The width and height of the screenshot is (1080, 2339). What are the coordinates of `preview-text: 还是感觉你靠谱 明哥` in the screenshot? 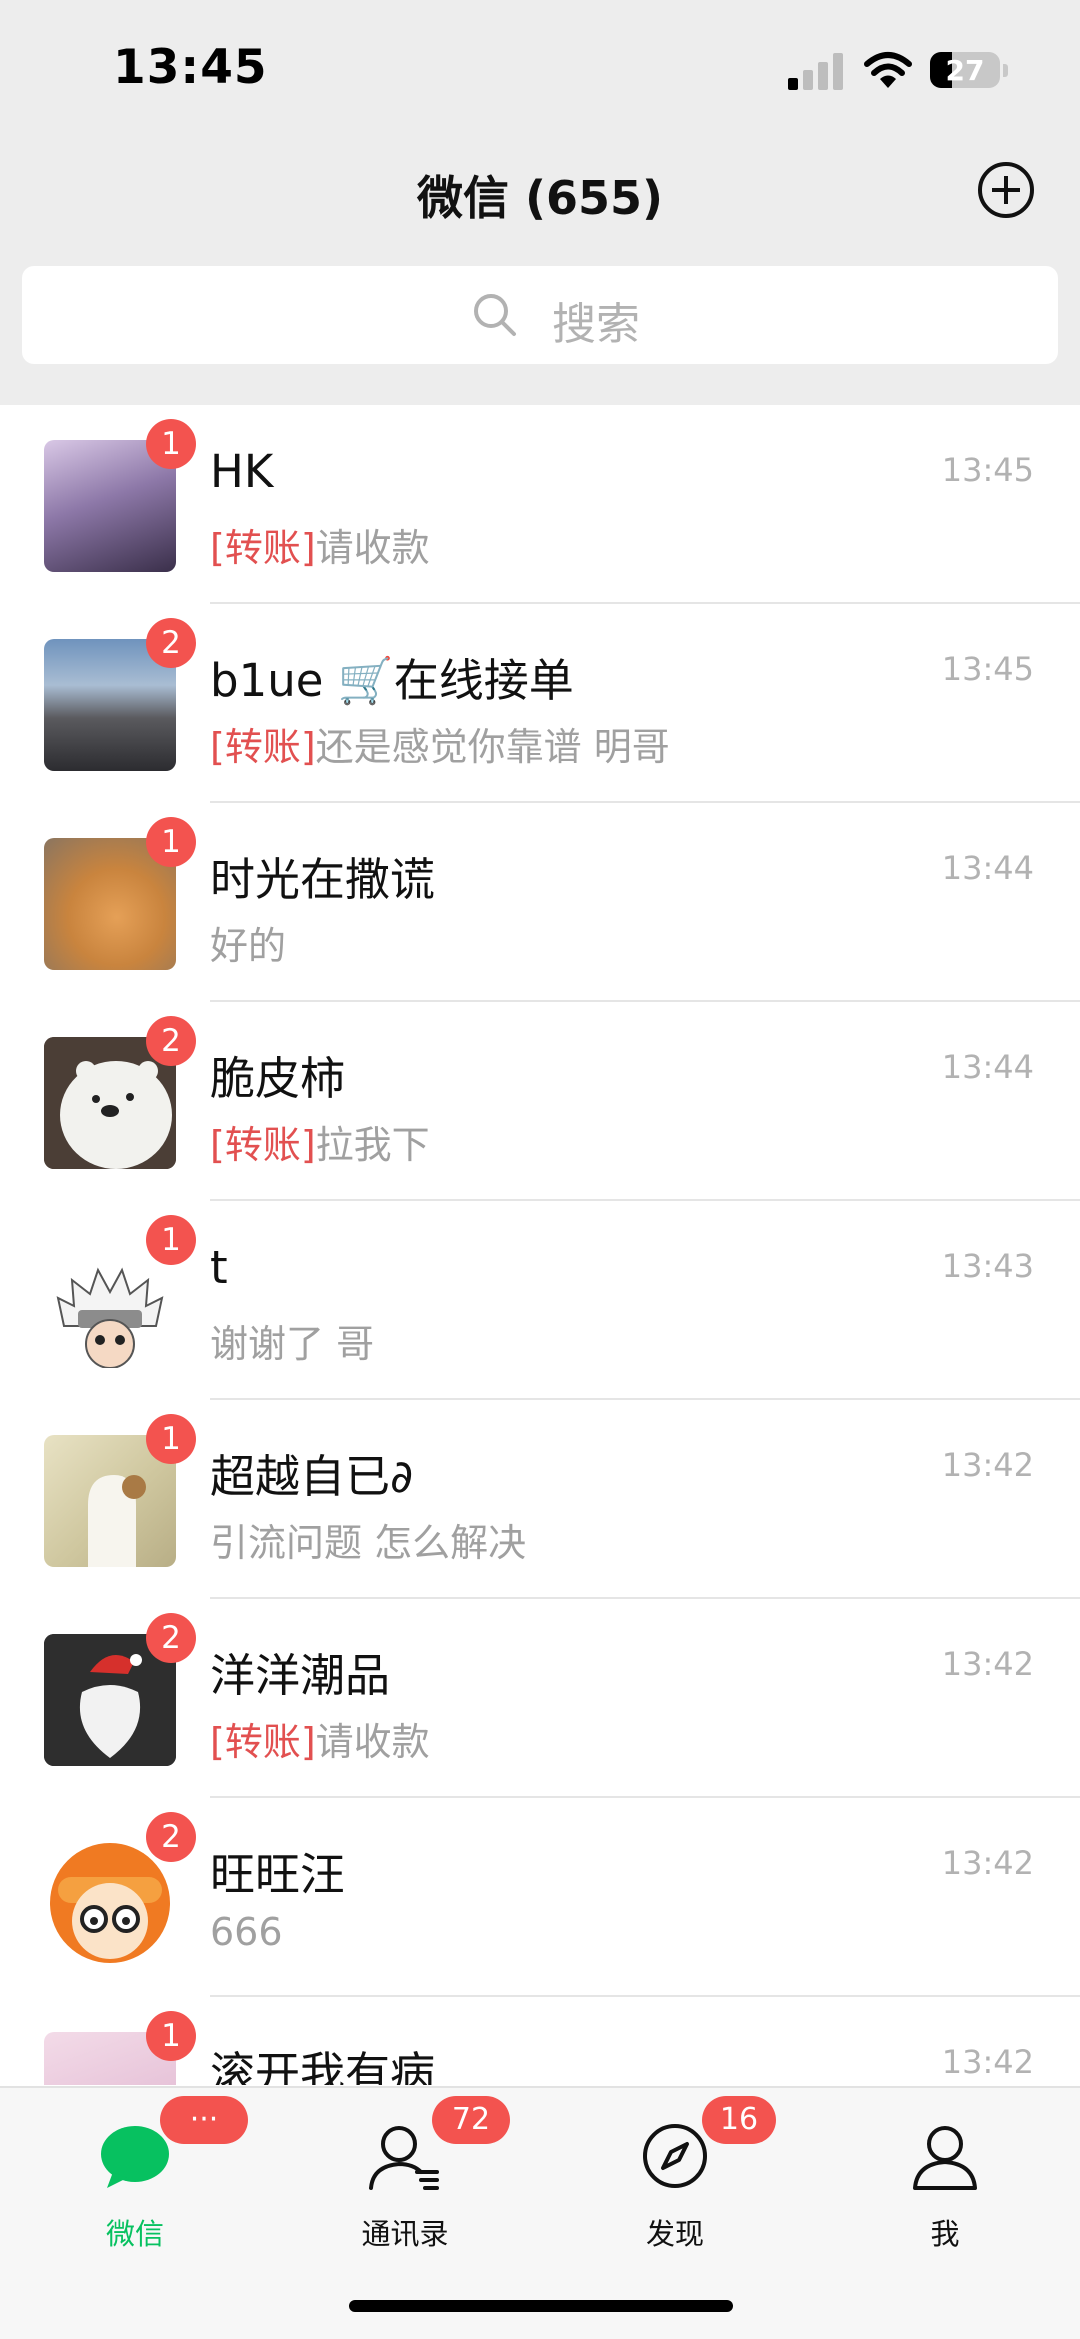 It's located at (492, 747).